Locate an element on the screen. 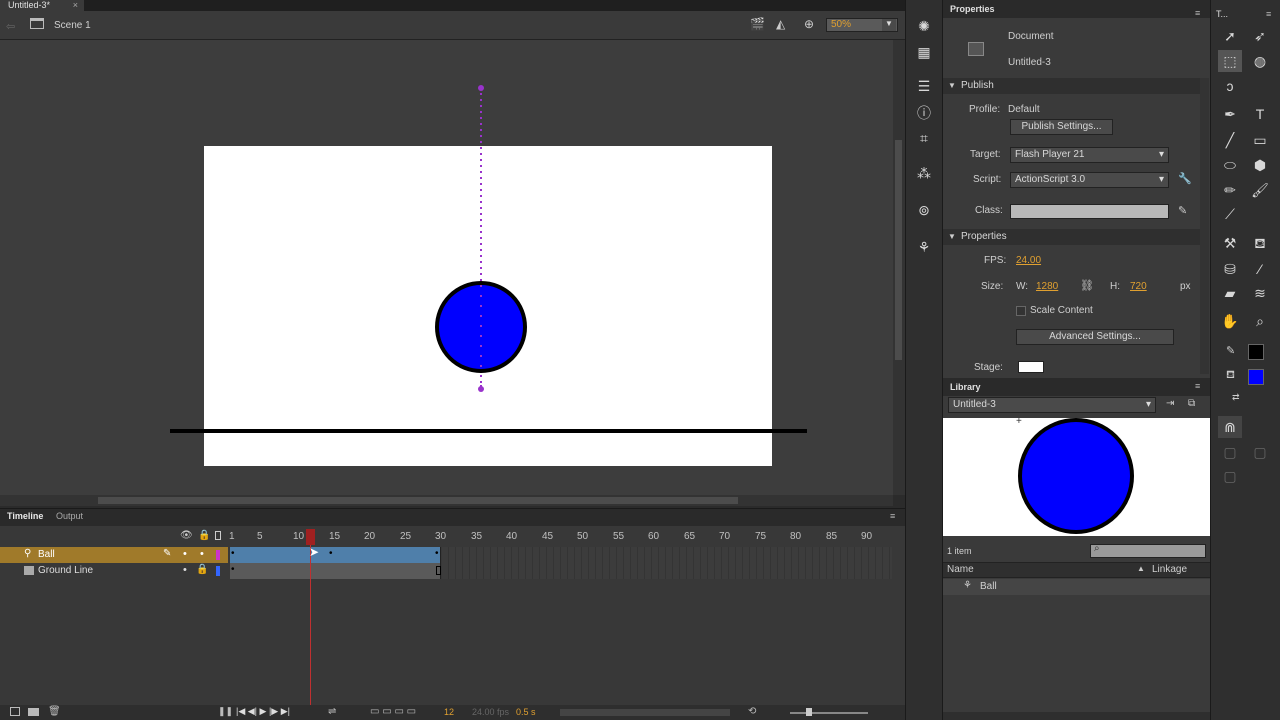  chevron-down-icon: ▼ is located at coordinates (889, 25).